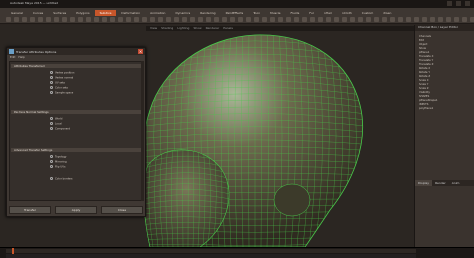  What do you see at coordinates (387, 13) in the screenshot?
I see `shelf-tab: XGen` at bounding box center [387, 13].